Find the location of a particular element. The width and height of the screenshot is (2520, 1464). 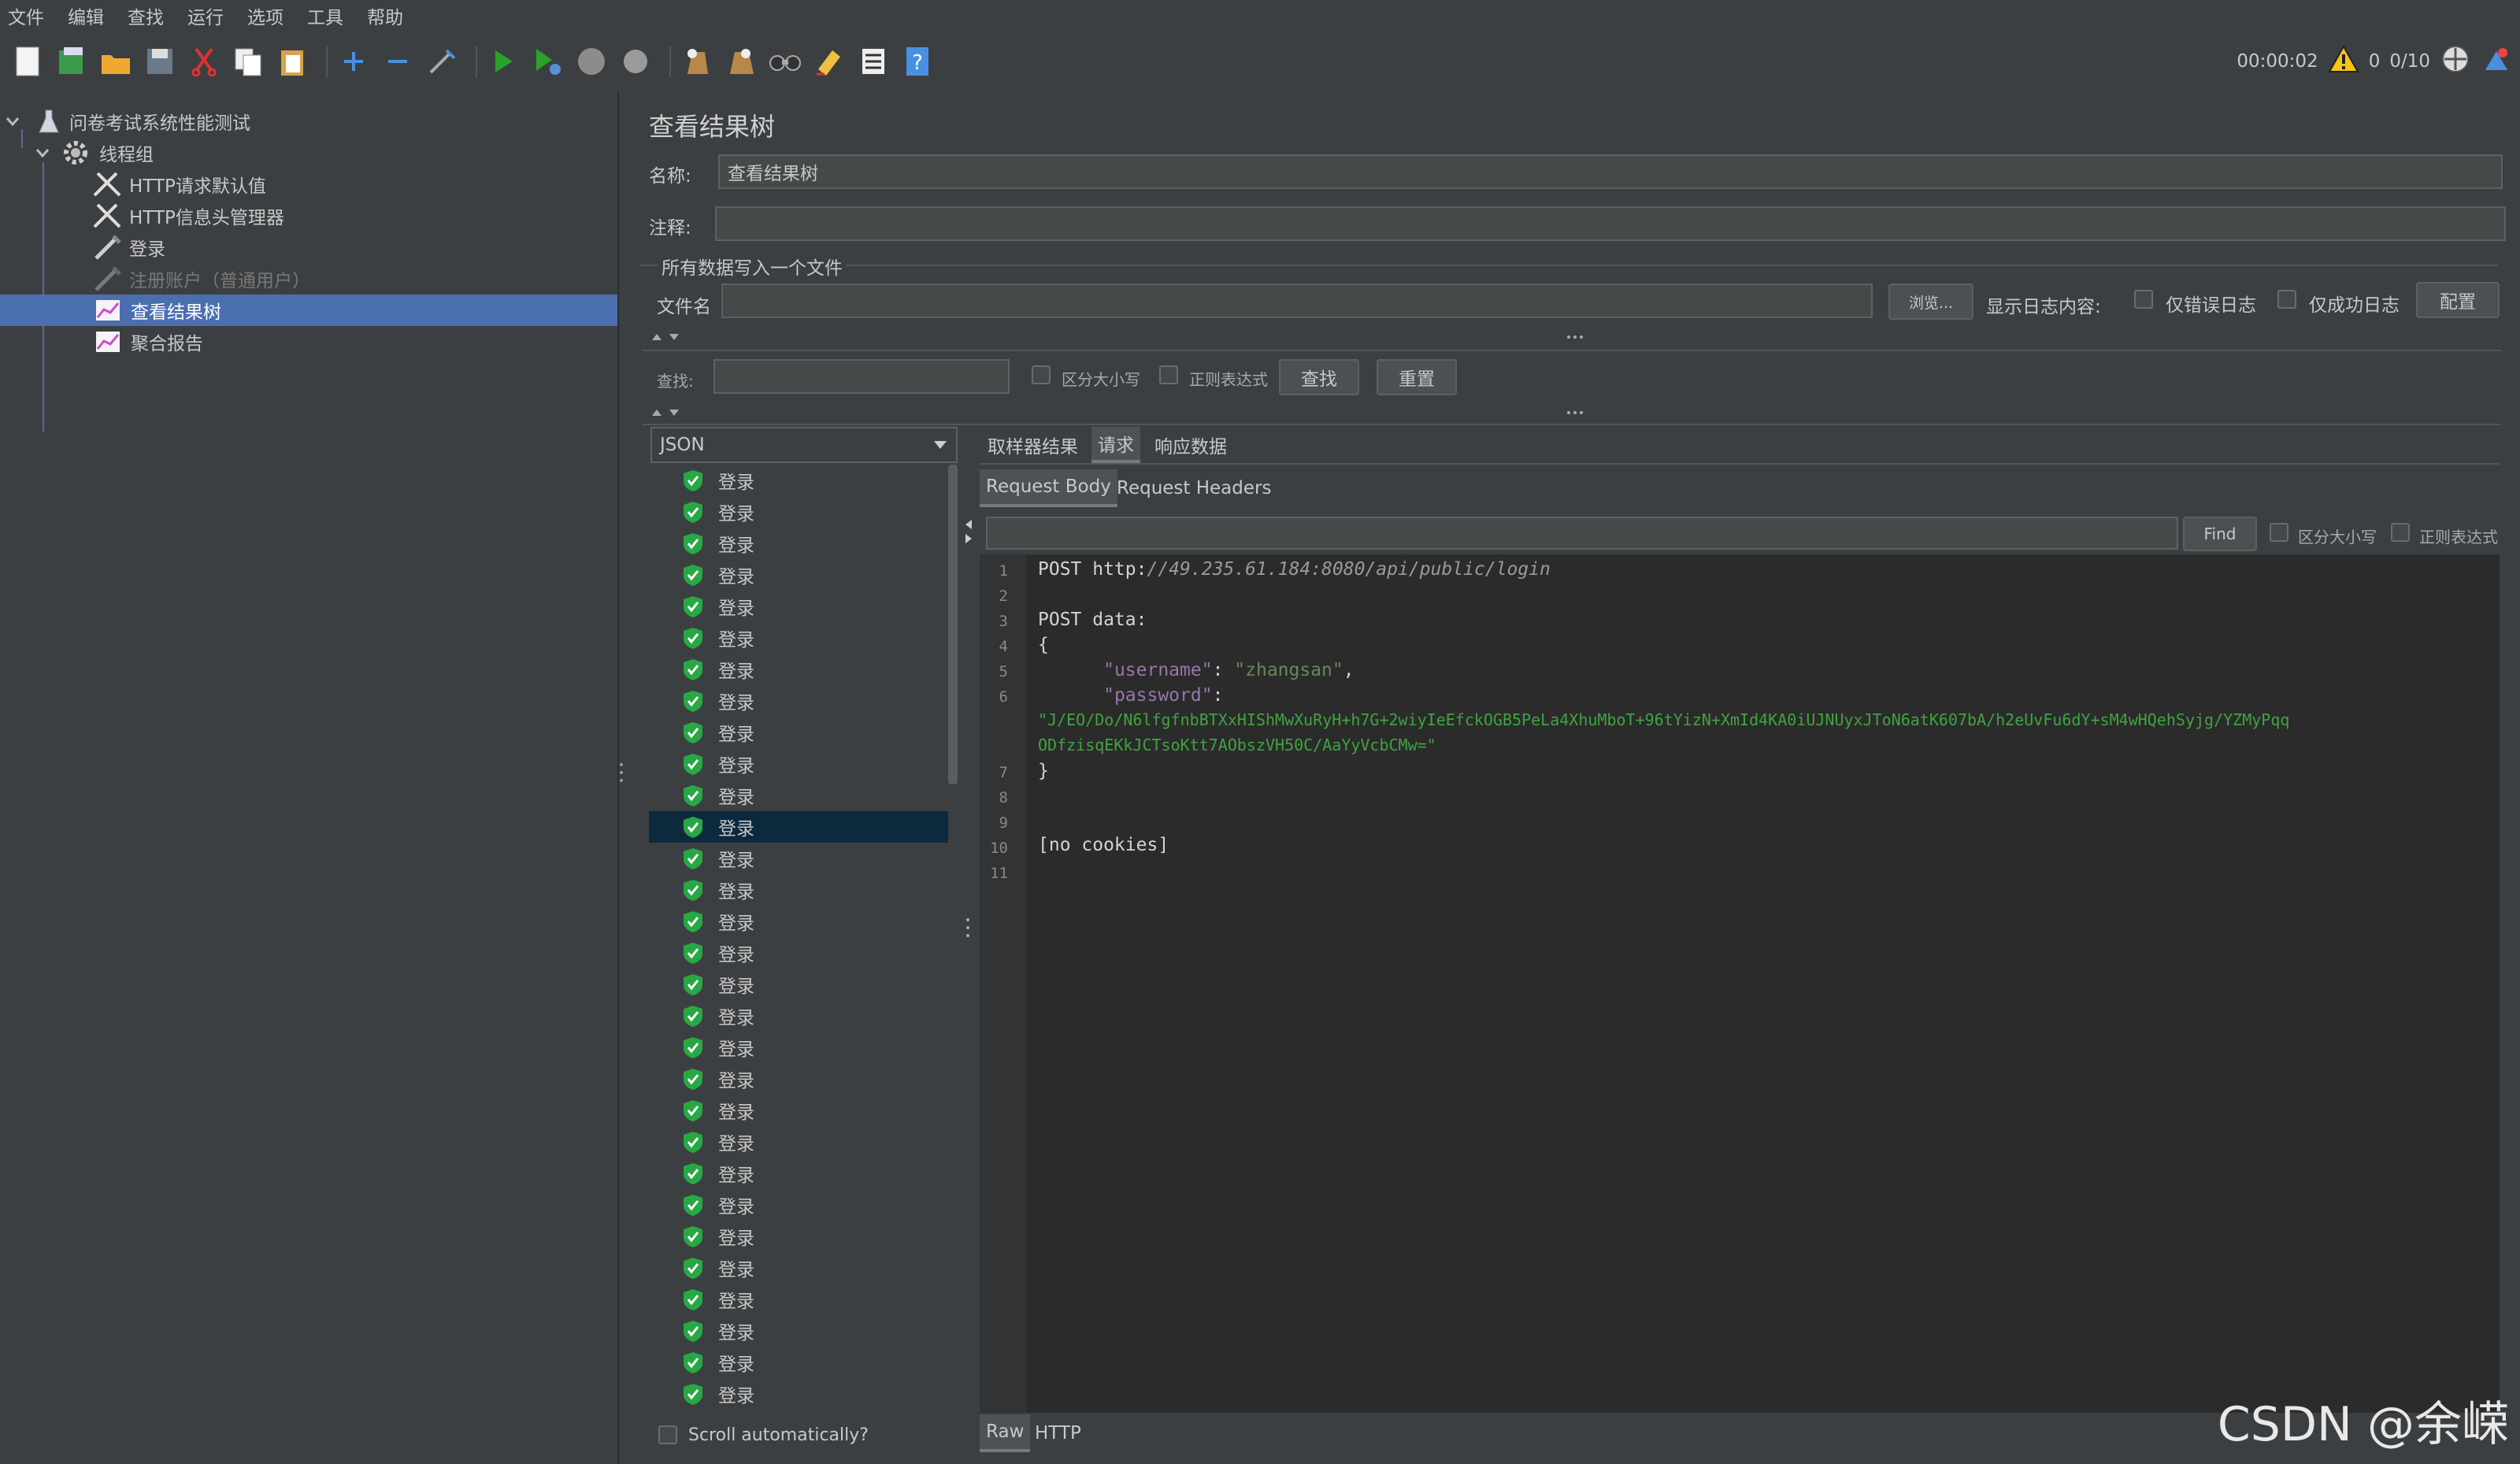

comment-field is located at coordinates (1610, 224).